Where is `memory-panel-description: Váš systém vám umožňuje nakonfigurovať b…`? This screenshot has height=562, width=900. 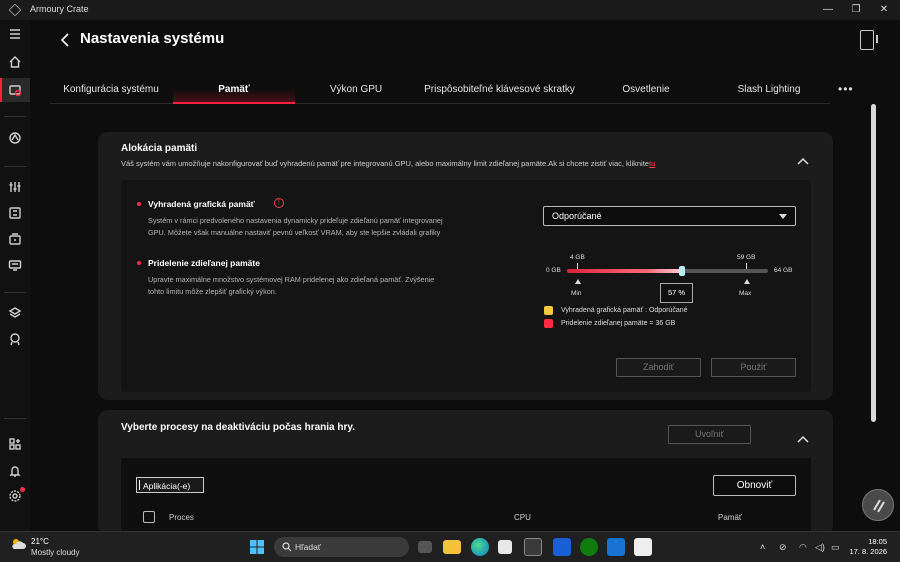
memory-panel-description: Váš systém vám umožňuje nakonfigurovať b… is located at coordinates (388, 163).